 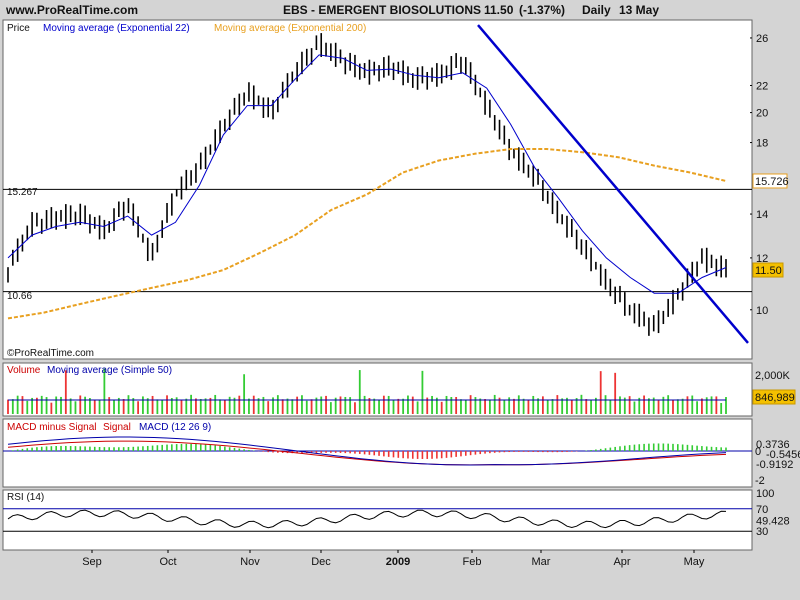 I want to click on x-tick-label: May, so click(x=694, y=562).